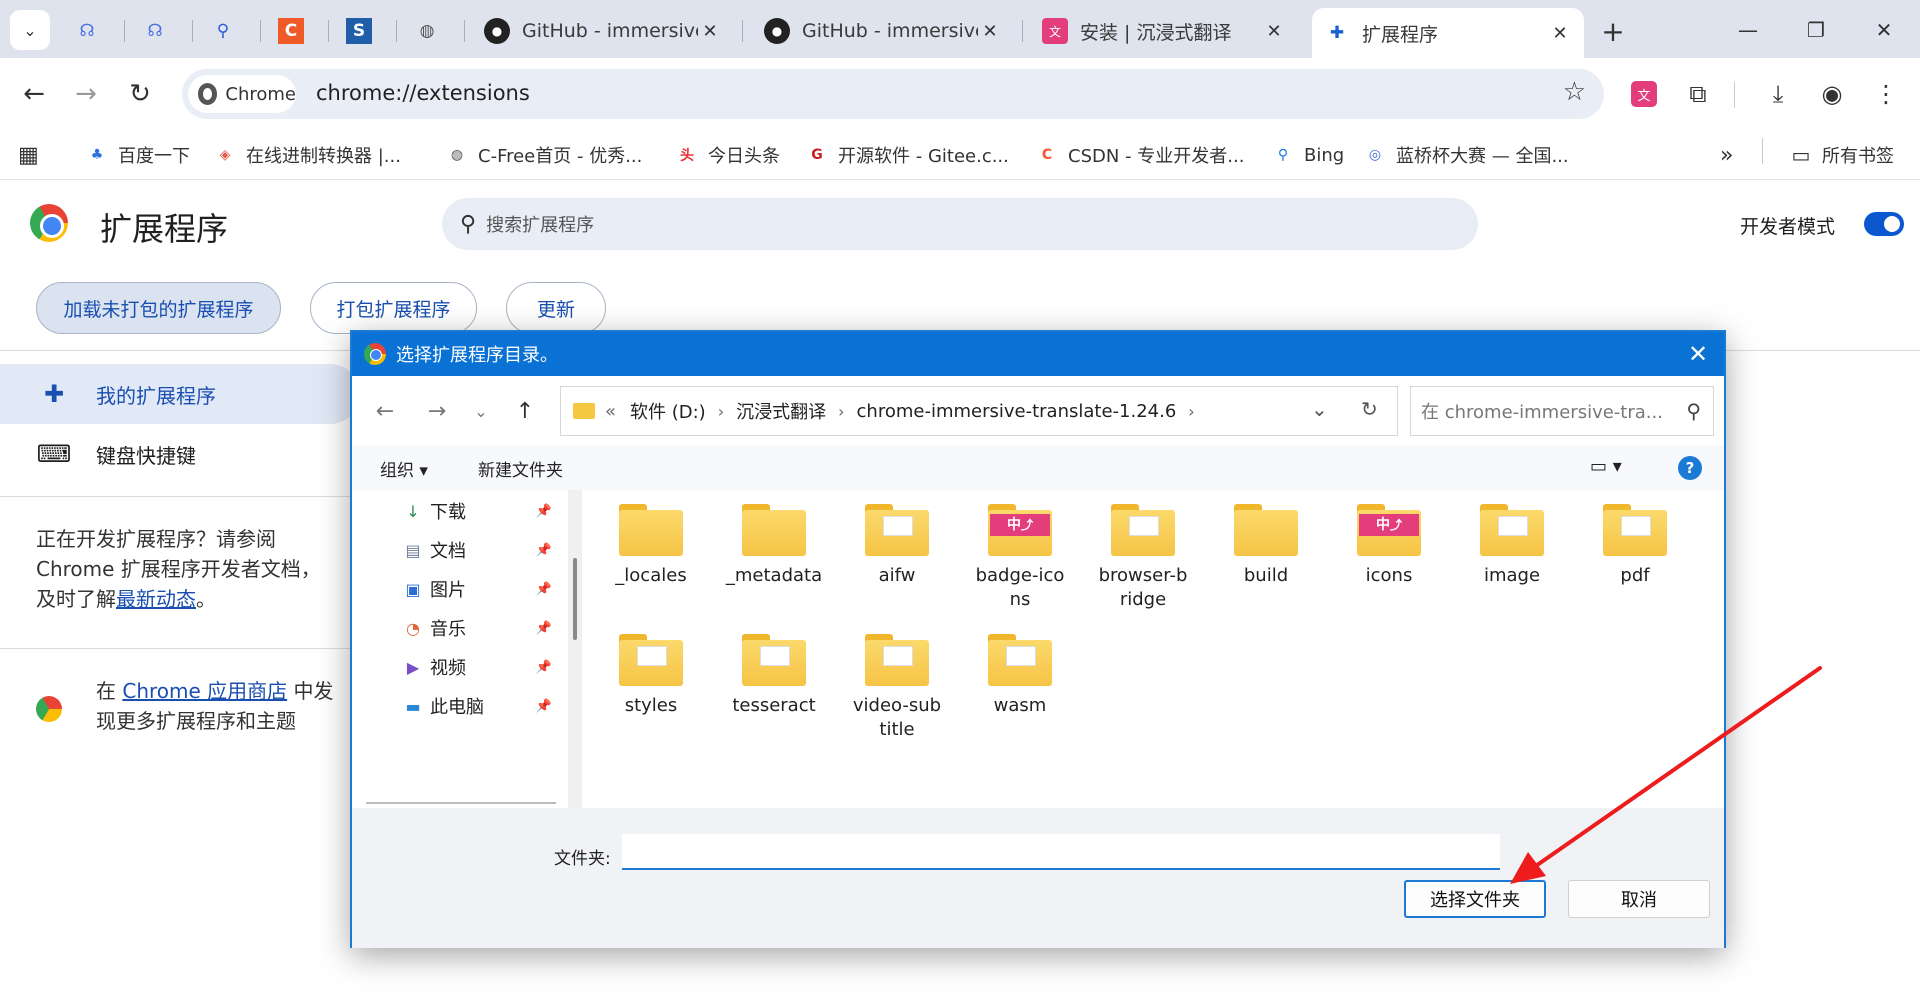  What do you see at coordinates (1308, 155) in the screenshot?
I see `bookmark-item: ⚲ Bing` at bounding box center [1308, 155].